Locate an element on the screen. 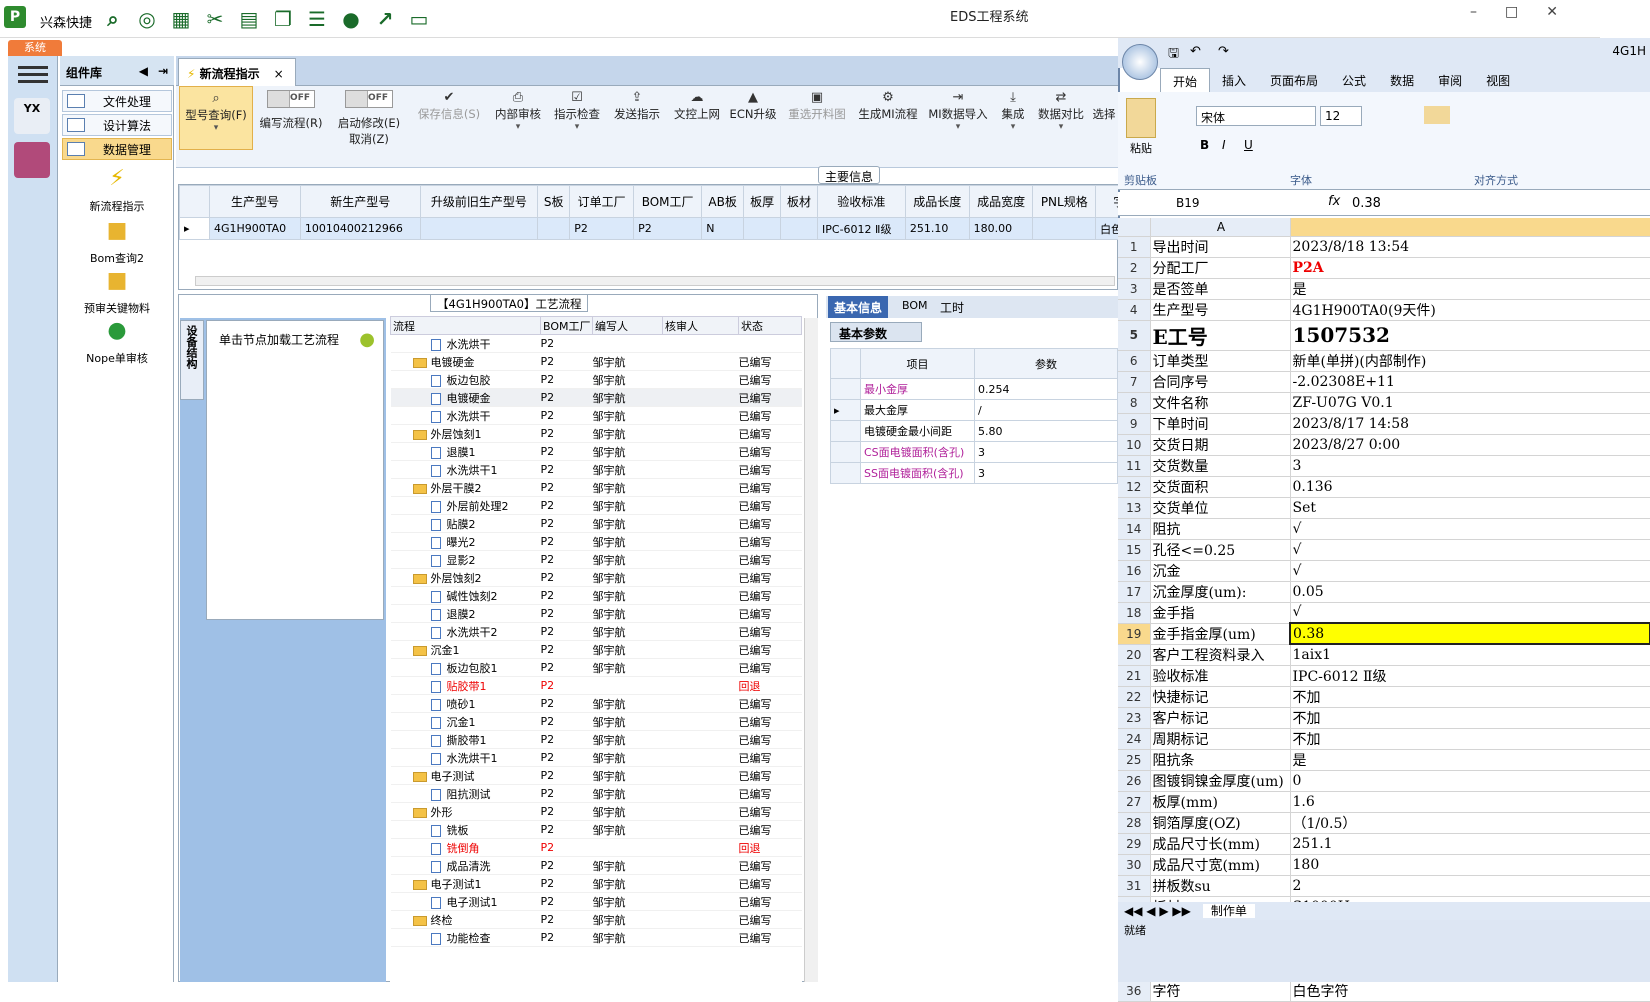 This screenshot has height=1002, width=1650. cell-b: 白色字符 is located at coordinates (1470, 991).